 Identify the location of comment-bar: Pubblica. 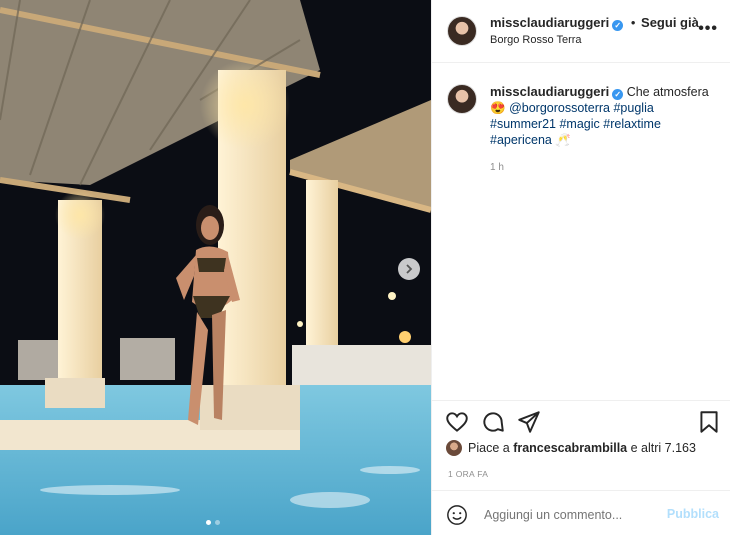
(581, 513).